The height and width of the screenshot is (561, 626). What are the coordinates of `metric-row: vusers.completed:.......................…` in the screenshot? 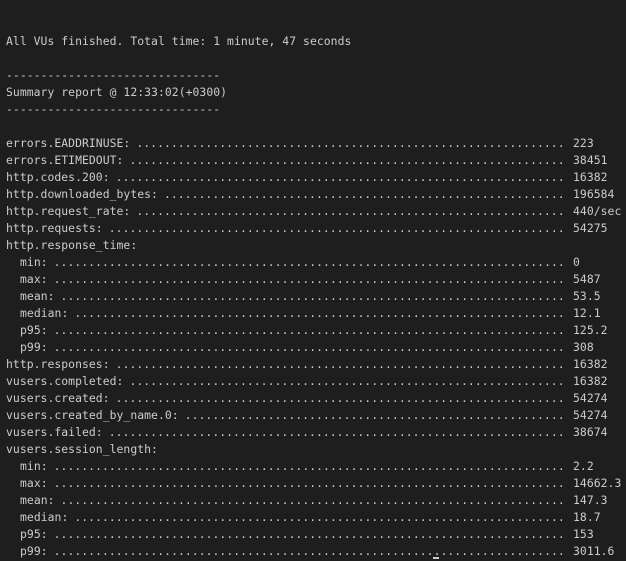 It's located at (316, 381).